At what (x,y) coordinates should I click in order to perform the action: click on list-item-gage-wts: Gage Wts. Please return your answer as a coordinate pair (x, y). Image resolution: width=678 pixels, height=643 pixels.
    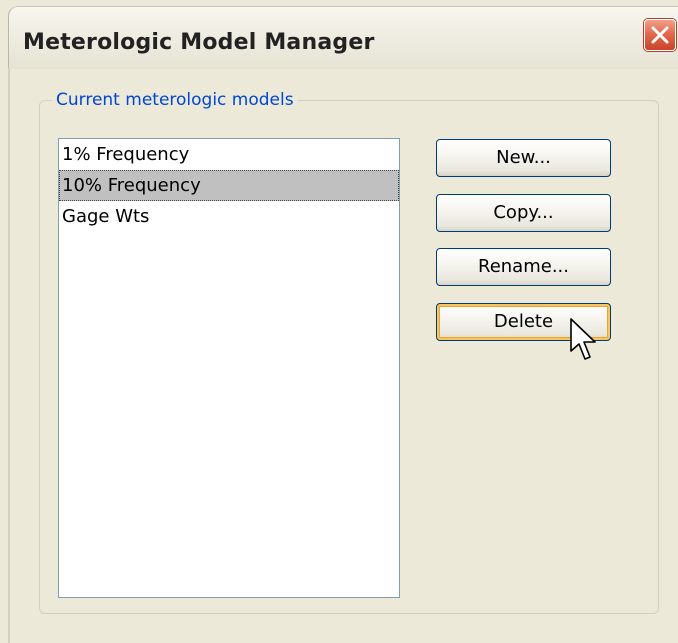
    Looking at the image, I should click on (229, 216).